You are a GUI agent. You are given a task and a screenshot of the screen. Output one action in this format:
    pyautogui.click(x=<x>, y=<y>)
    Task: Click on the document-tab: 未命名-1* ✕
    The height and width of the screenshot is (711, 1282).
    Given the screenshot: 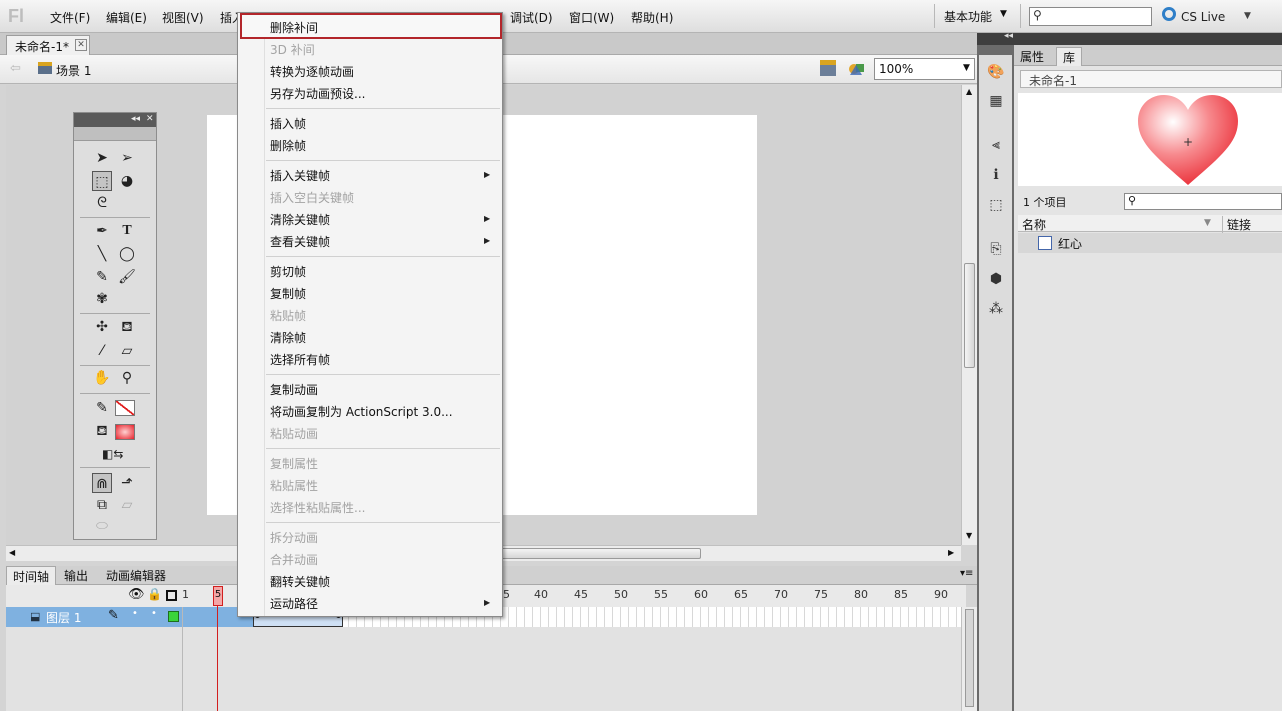 What is the action you would take?
    pyautogui.click(x=48, y=45)
    